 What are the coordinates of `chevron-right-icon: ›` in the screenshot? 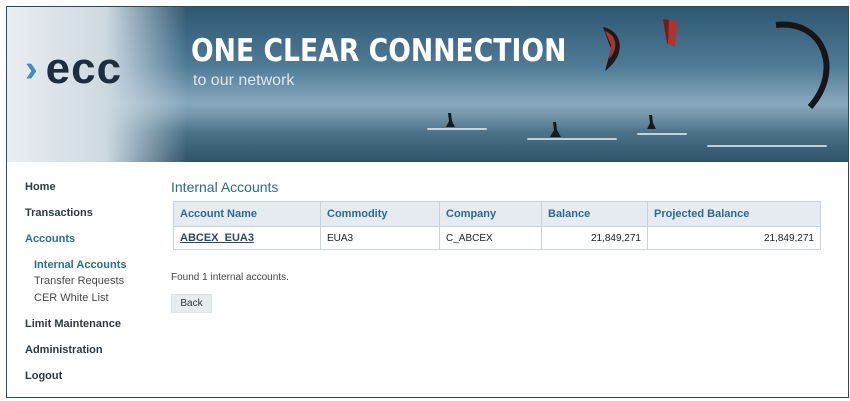 It's located at (31, 69).